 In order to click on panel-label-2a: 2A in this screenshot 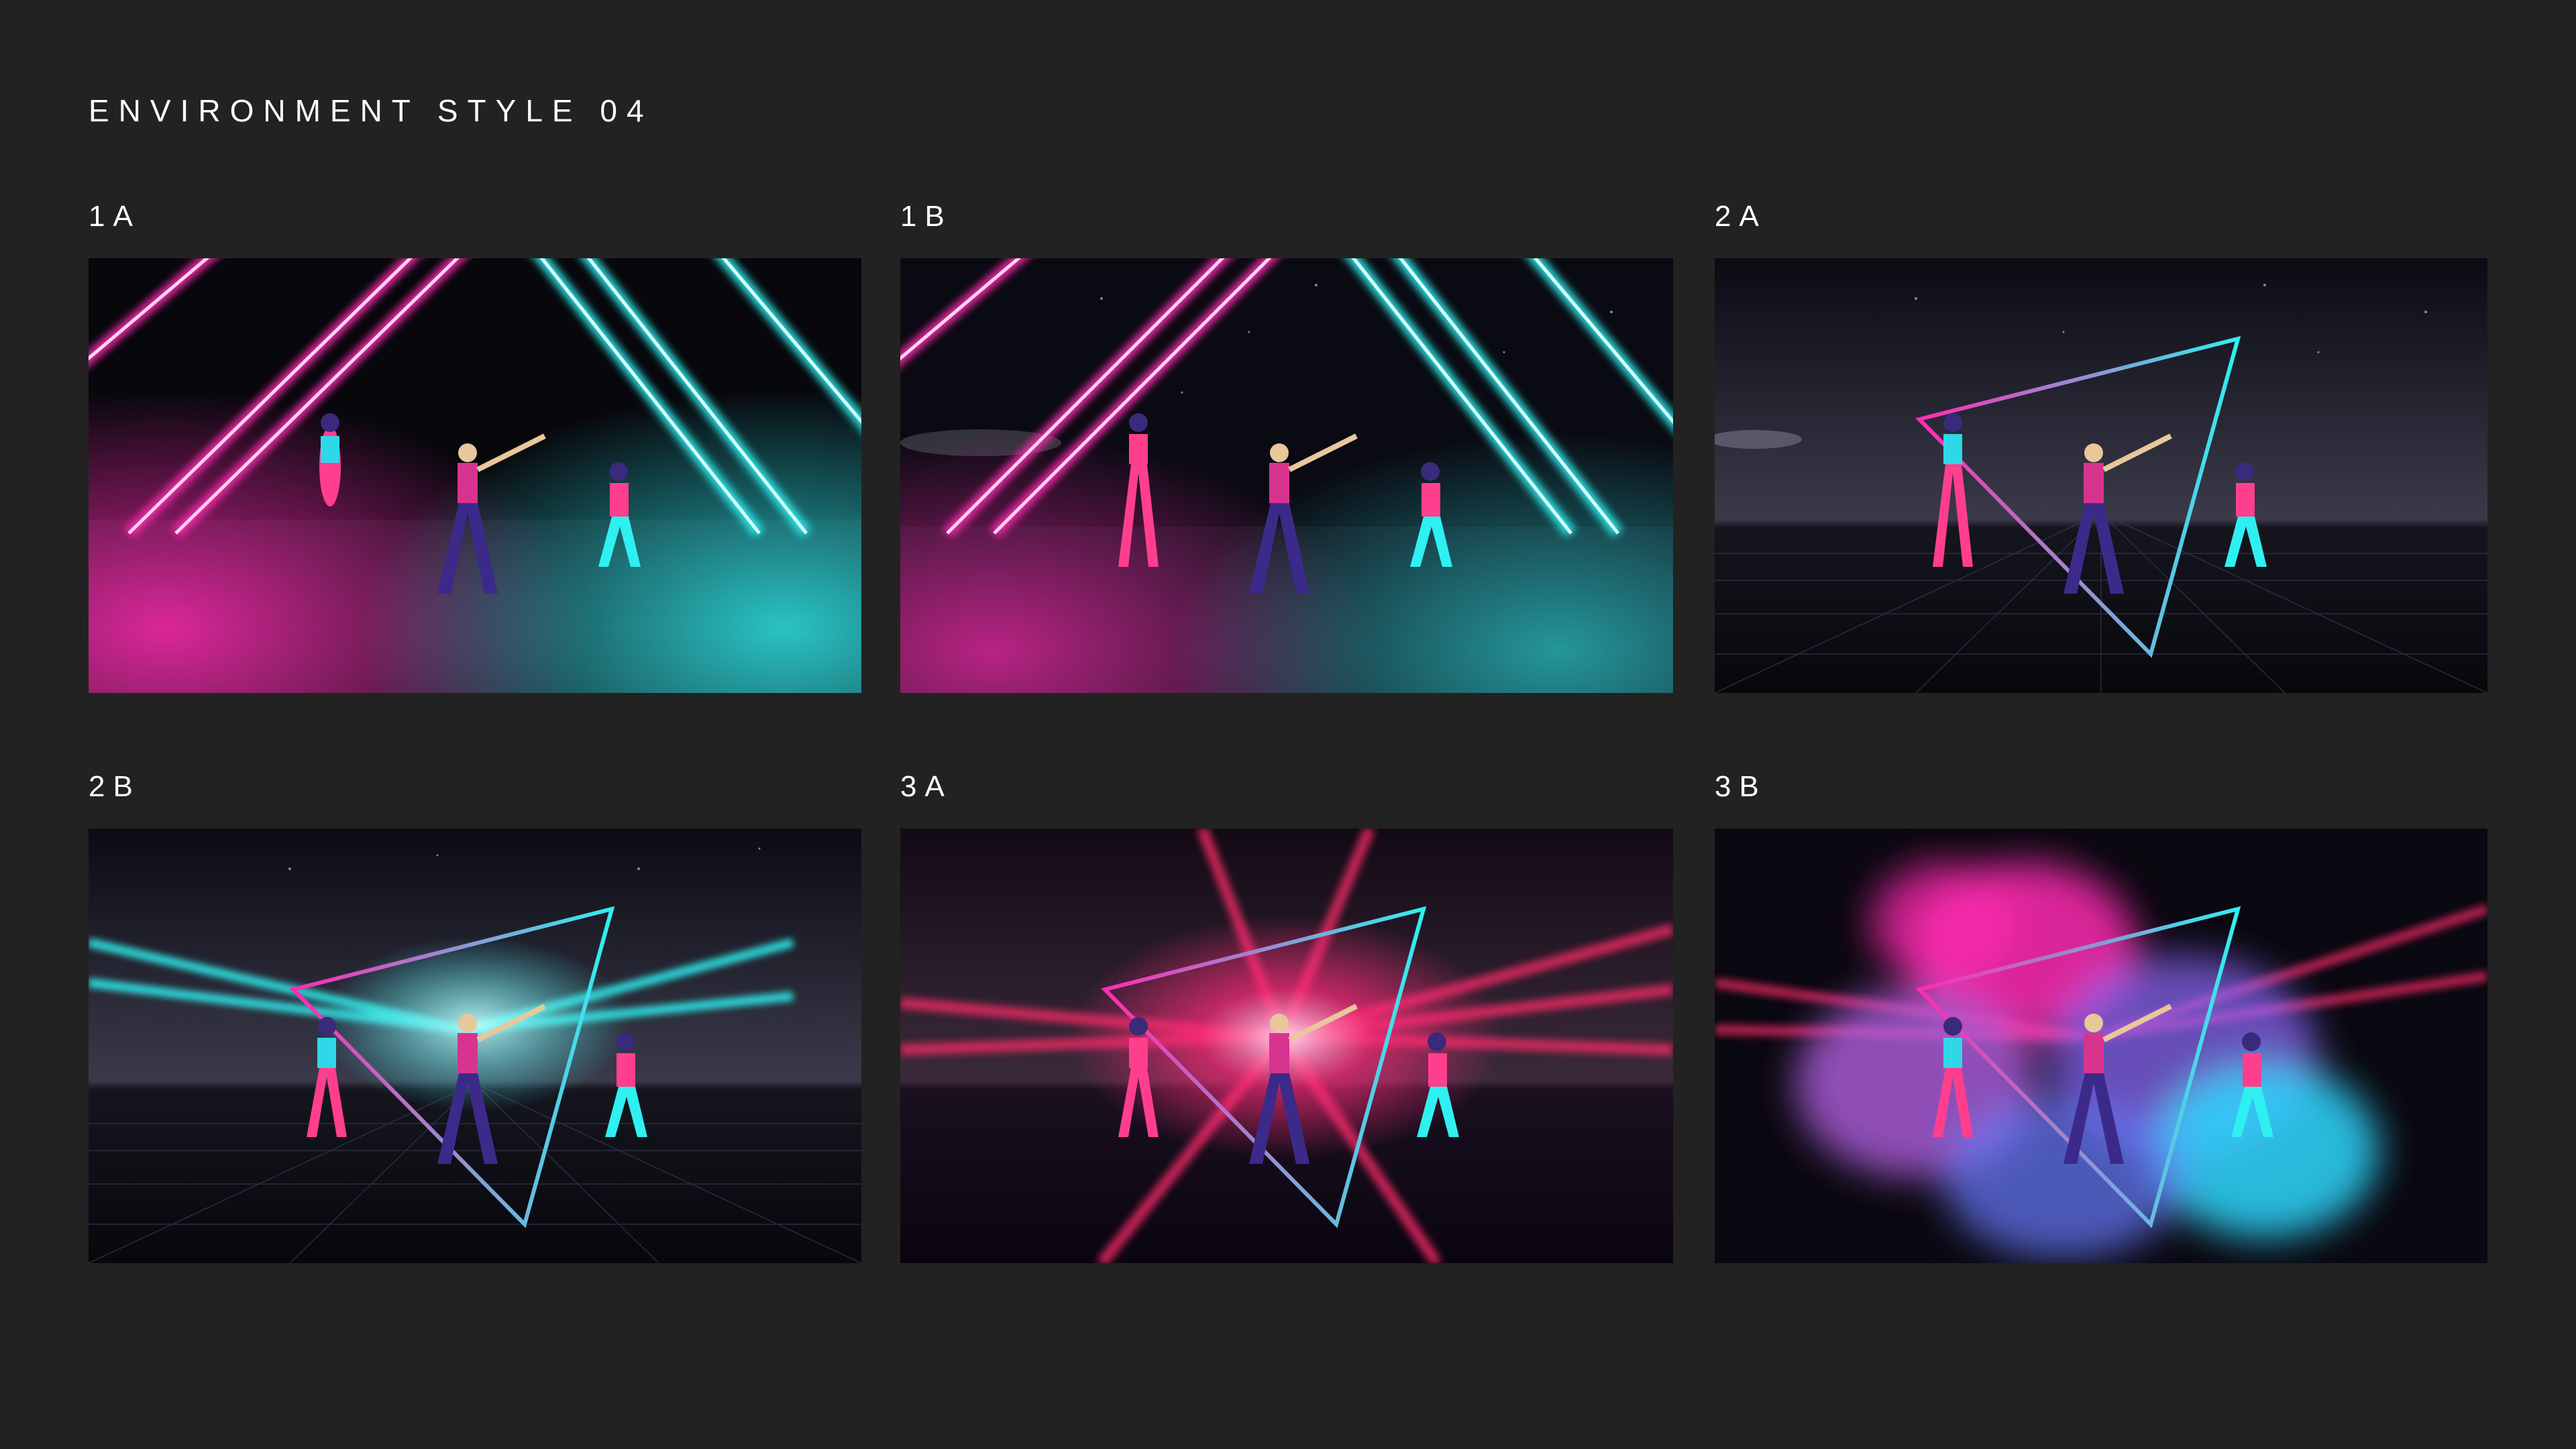, I will do `click(1741, 216)`.